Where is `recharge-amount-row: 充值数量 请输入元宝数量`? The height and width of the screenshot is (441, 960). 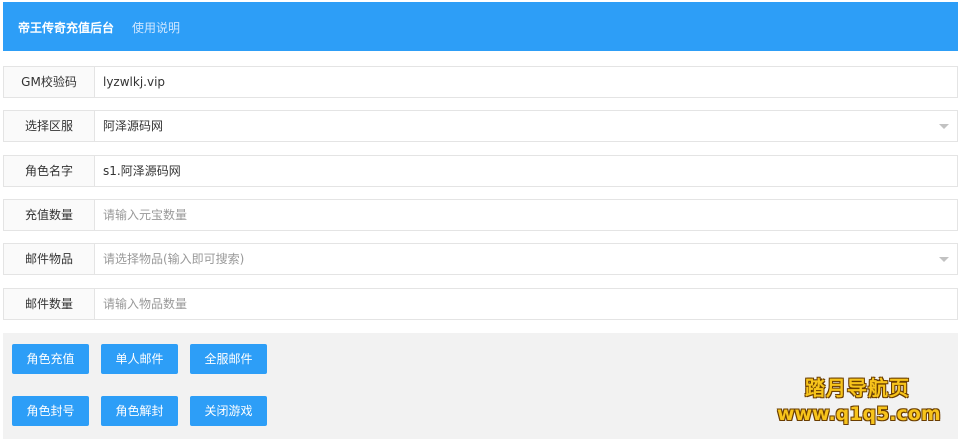
recharge-amount-row: 充值数量 请输入元宝数量 is located at coordinates (480, 215).